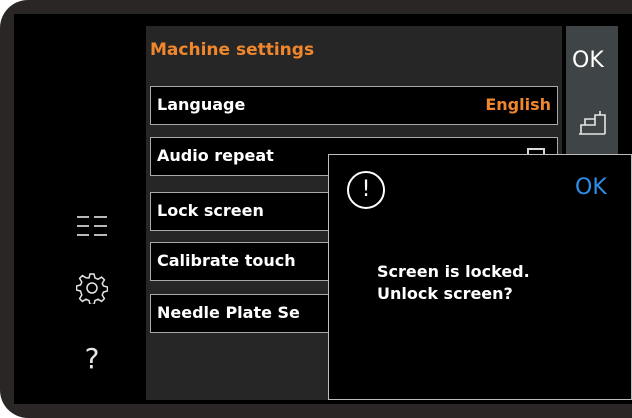 This screenshot has width=632, height=418. Describe the element at coordinates (201, 104) in the screenshot. I see `row-label: Language` at that location.